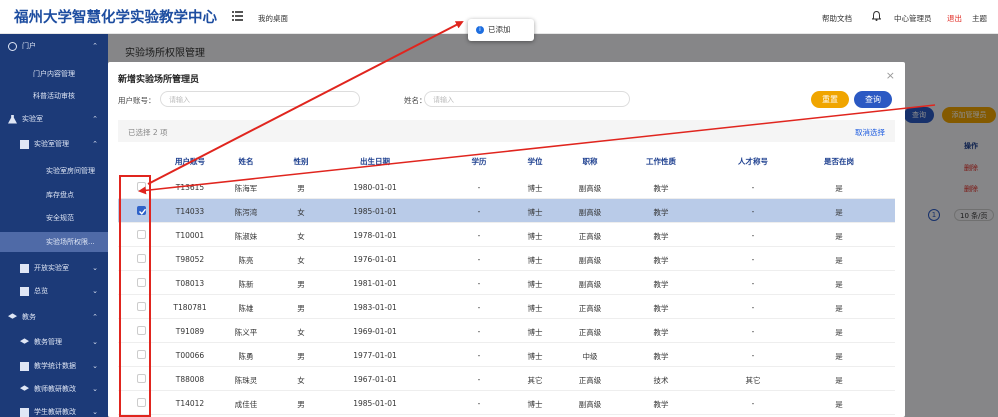 The height and width of the screenshot is (417, 998). Describe the element at coordinates (54, 291) in the screenshot. I see `sidebar-item-overview: 总览 ⌄` at that location.